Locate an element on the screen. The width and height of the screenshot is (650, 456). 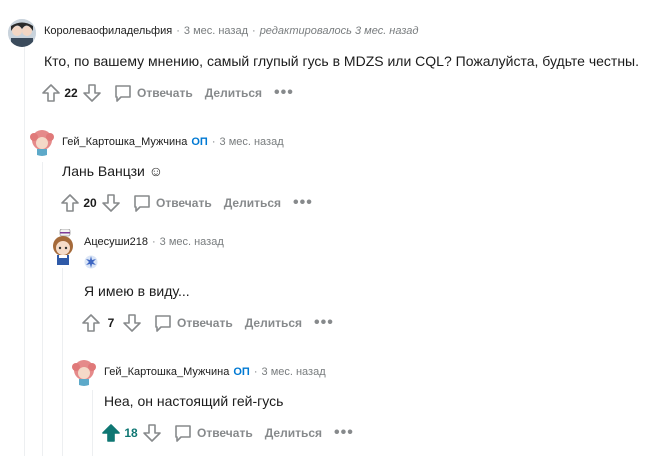
vote-score: 22 is located at coordinates (71, 93).